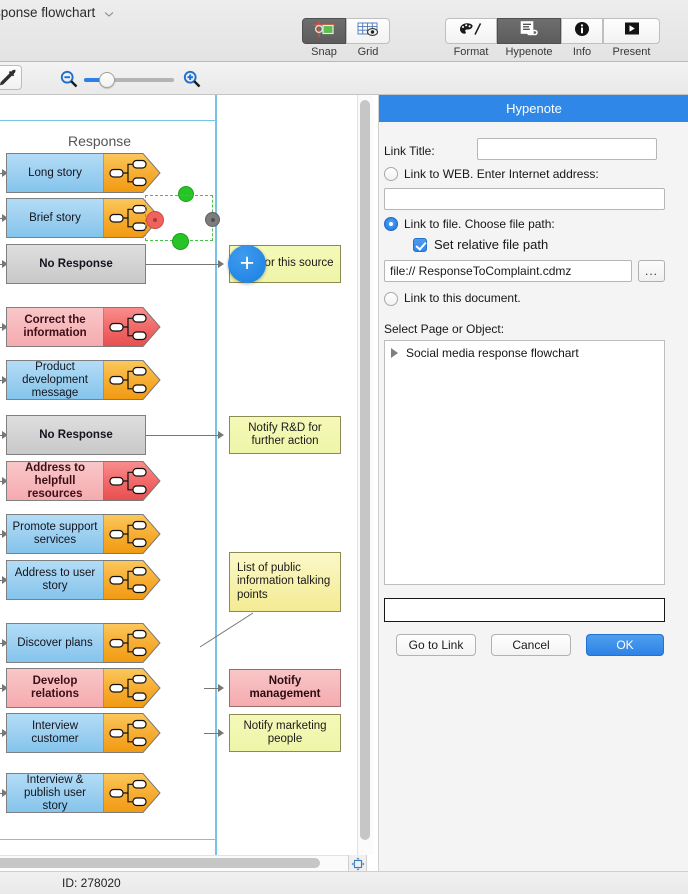 This screenshot has height=894, width=688. What do you see at coordinates (491, 244) in the screenshot?
I see `checkbox-set-relative-path-label: Set relative file path` at bounding box center [491, 244].